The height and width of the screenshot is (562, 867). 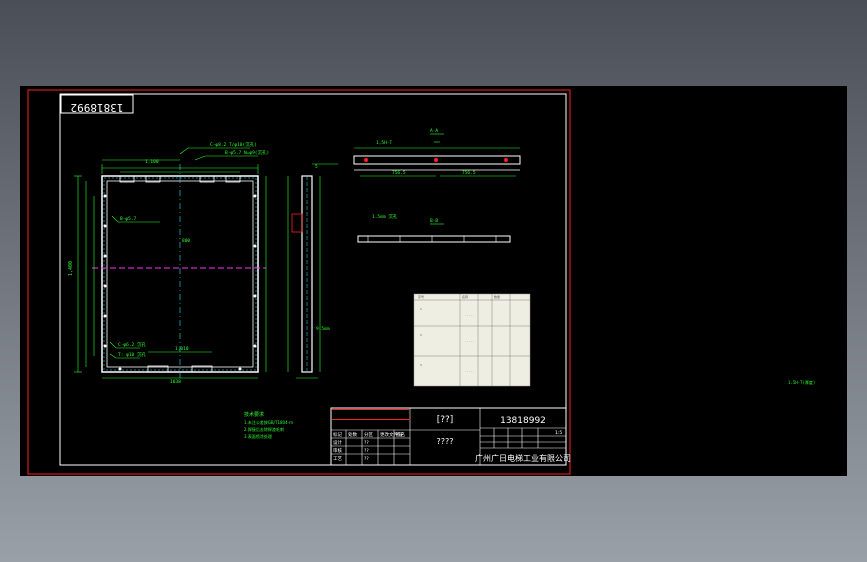 I want to click on svg-text: 1,400, so click(x=71, y=268).